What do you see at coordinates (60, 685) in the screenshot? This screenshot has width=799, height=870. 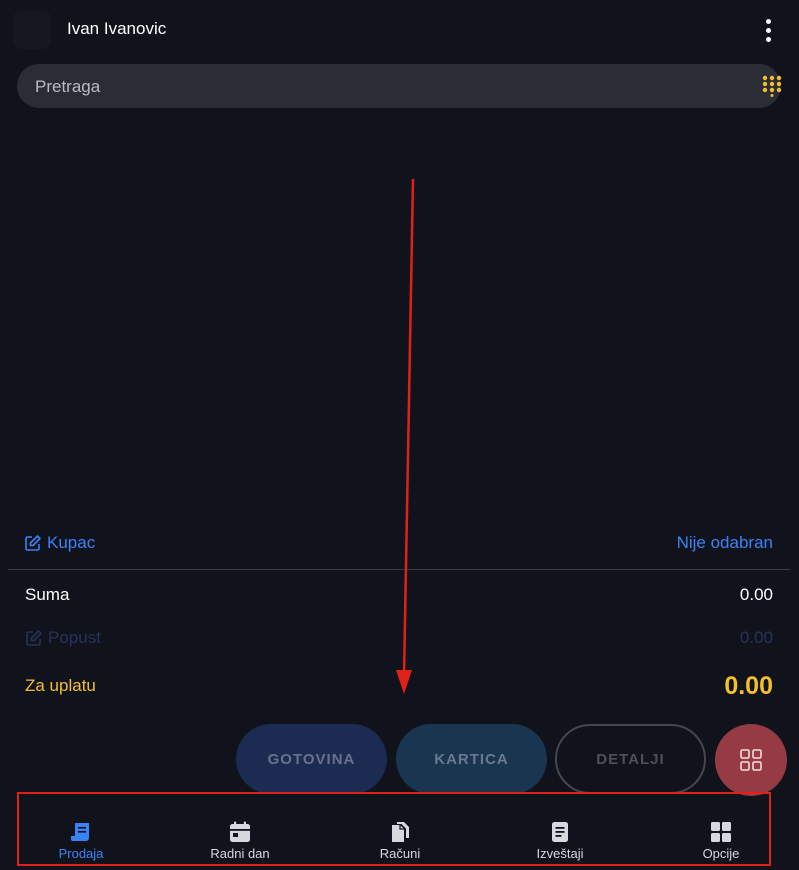 I see `amount-due-label: Za uplatu` at bounding box center [60, 685].